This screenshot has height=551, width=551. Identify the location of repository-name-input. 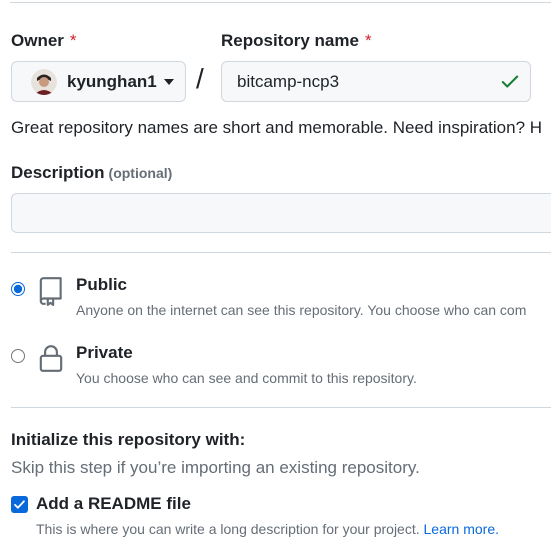
(376, 81).